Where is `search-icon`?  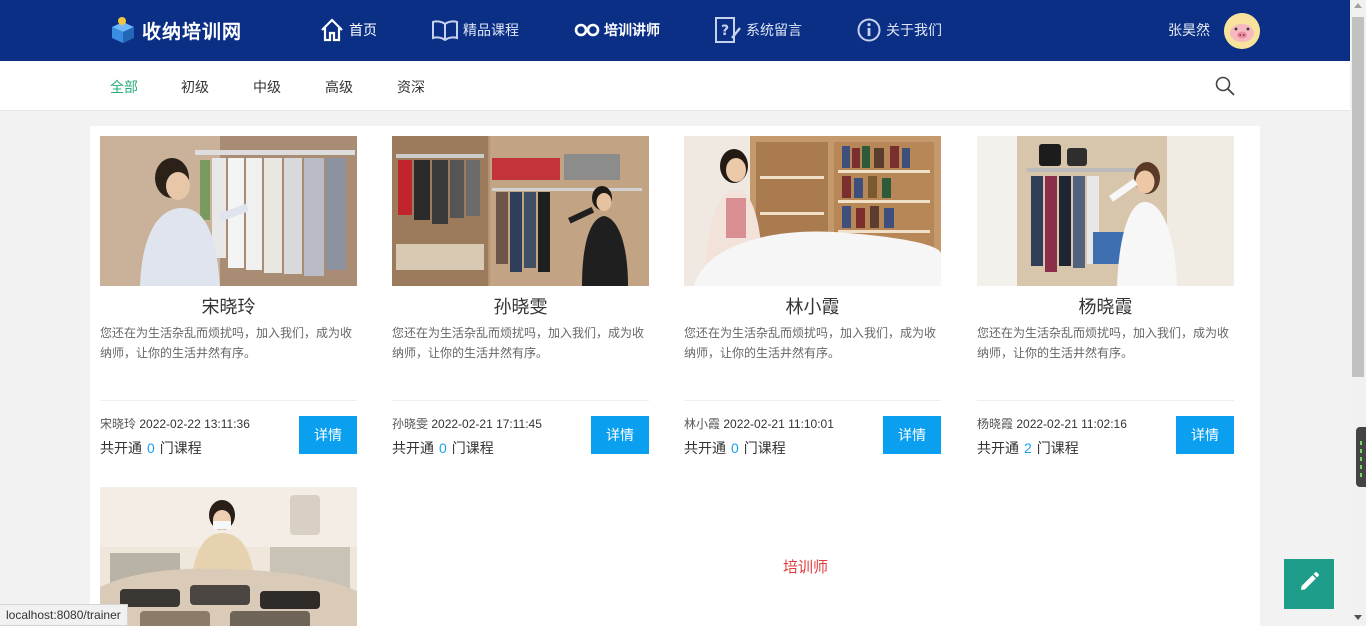 search-icon is located at coordinates (1225, 86).